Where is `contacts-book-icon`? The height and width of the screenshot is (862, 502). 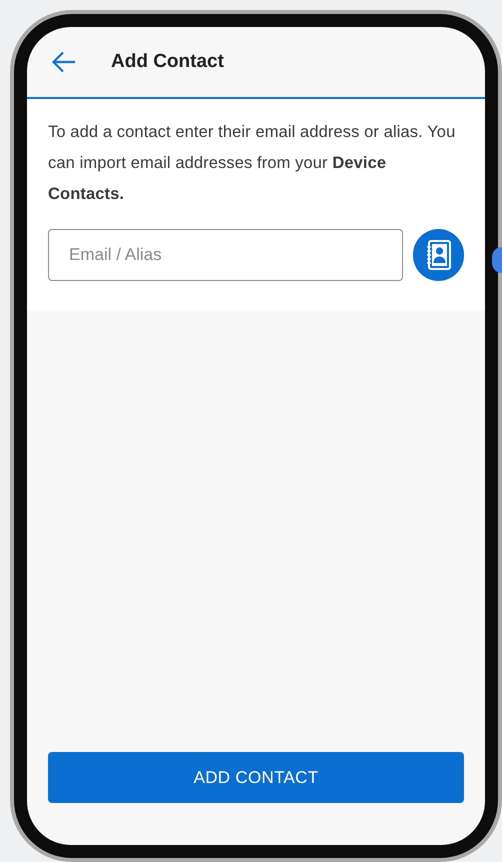
contacts-book-icon is located at coordinates (439, 255).